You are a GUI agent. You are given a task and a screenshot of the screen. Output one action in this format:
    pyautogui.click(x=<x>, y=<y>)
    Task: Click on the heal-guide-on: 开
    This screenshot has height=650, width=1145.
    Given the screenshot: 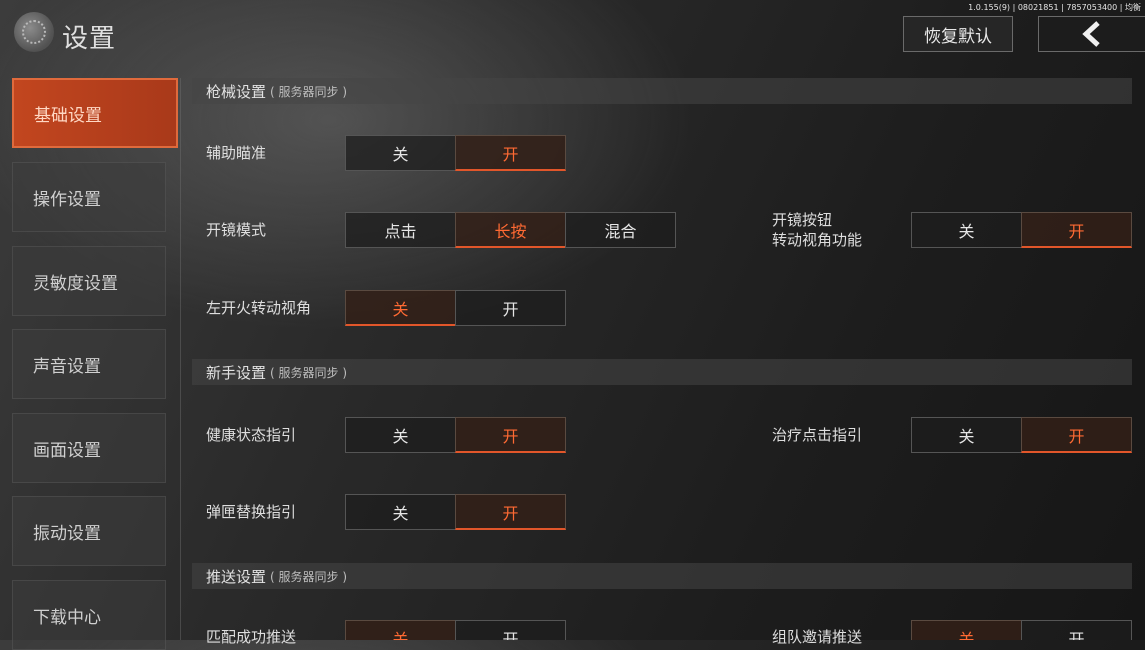 What is the action you would take?
    pyautogui.click(x=1076, y=435)
    